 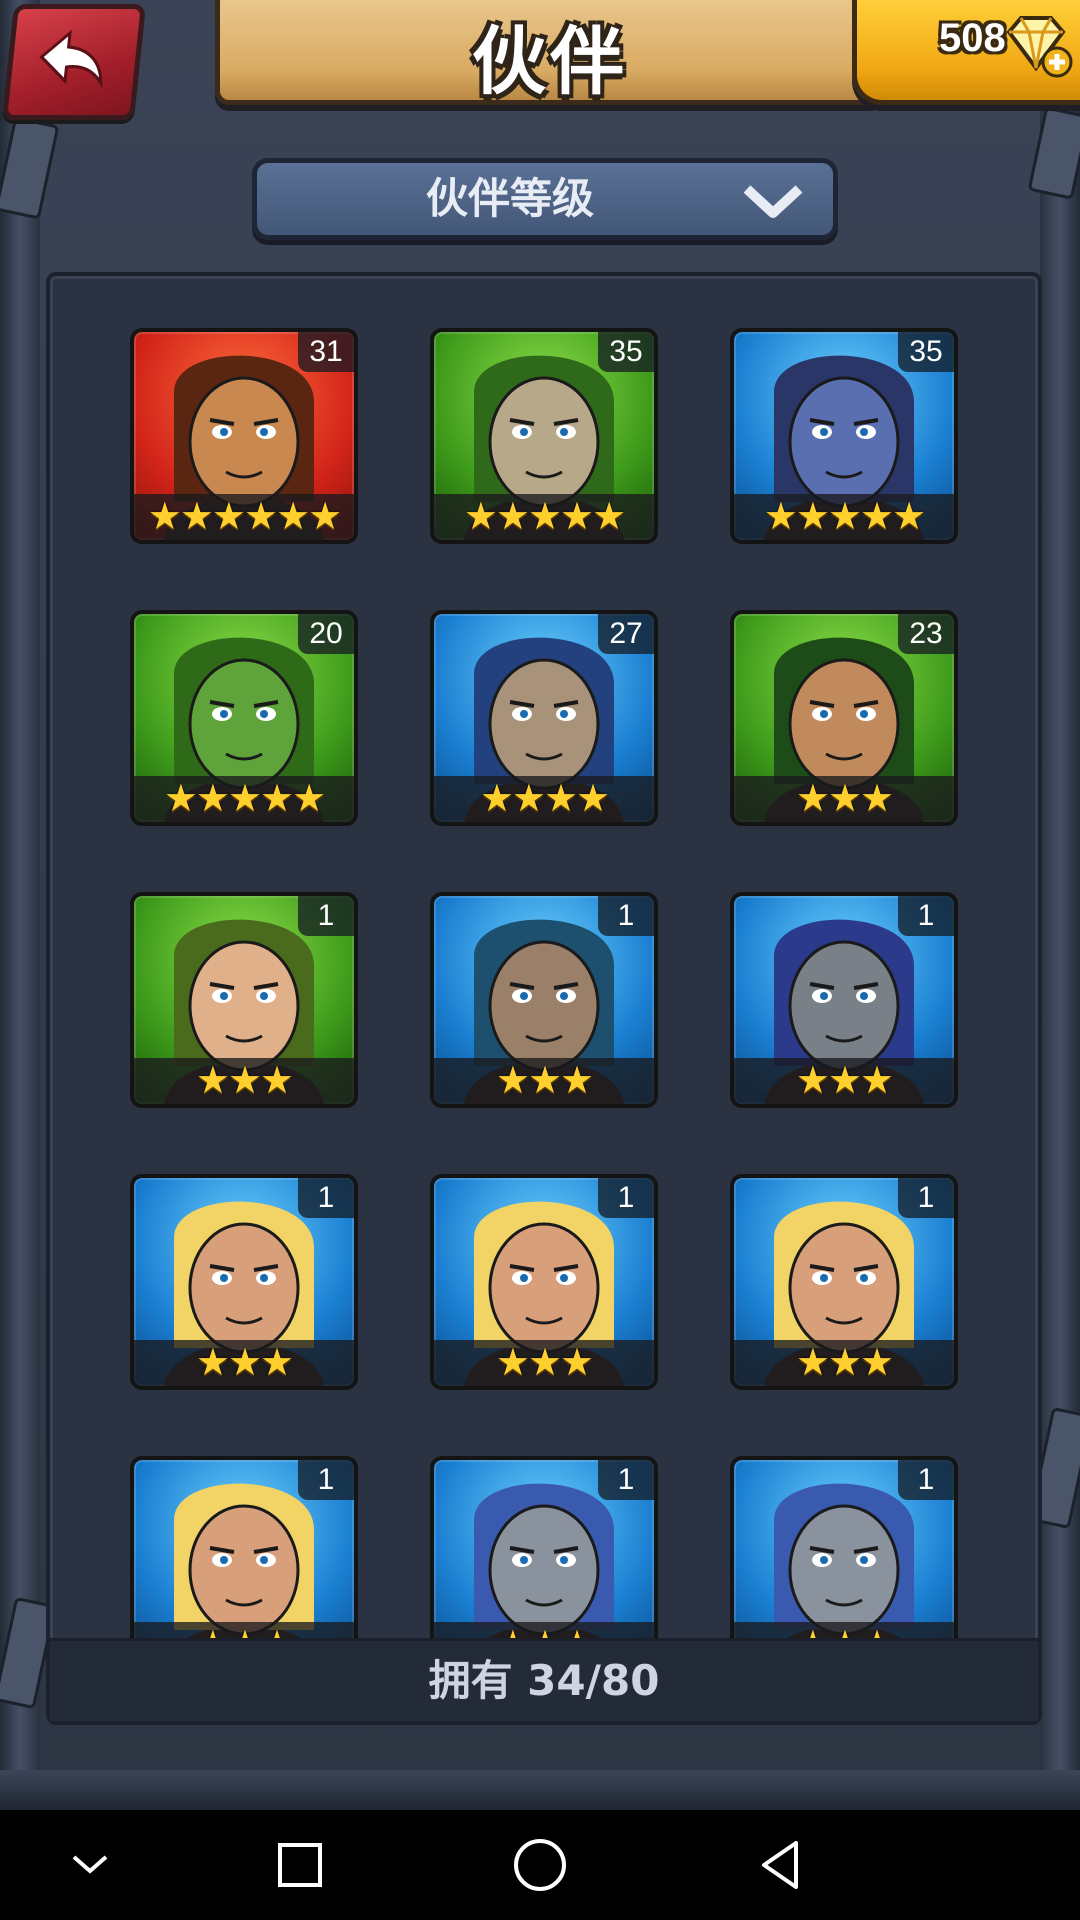 What do you see at coordinates (244, 436) in the screenshot?
I see `partner-card: 31 ★★★★★★` at bounding box center [244, 436].